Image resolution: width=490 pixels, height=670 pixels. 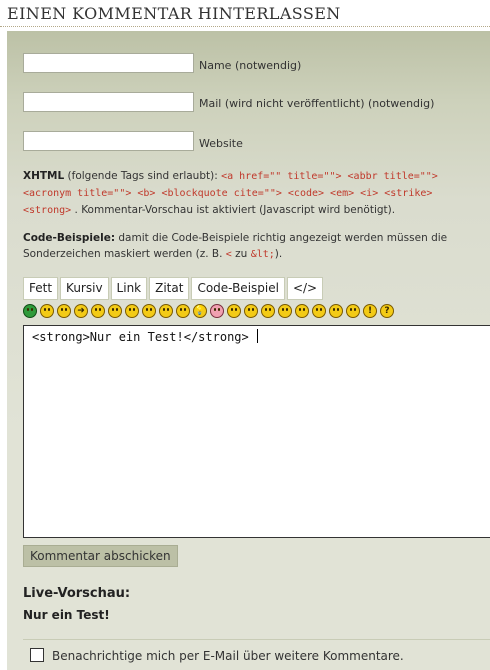 I want to click on website-label: Website, so click(x=221, y=143).